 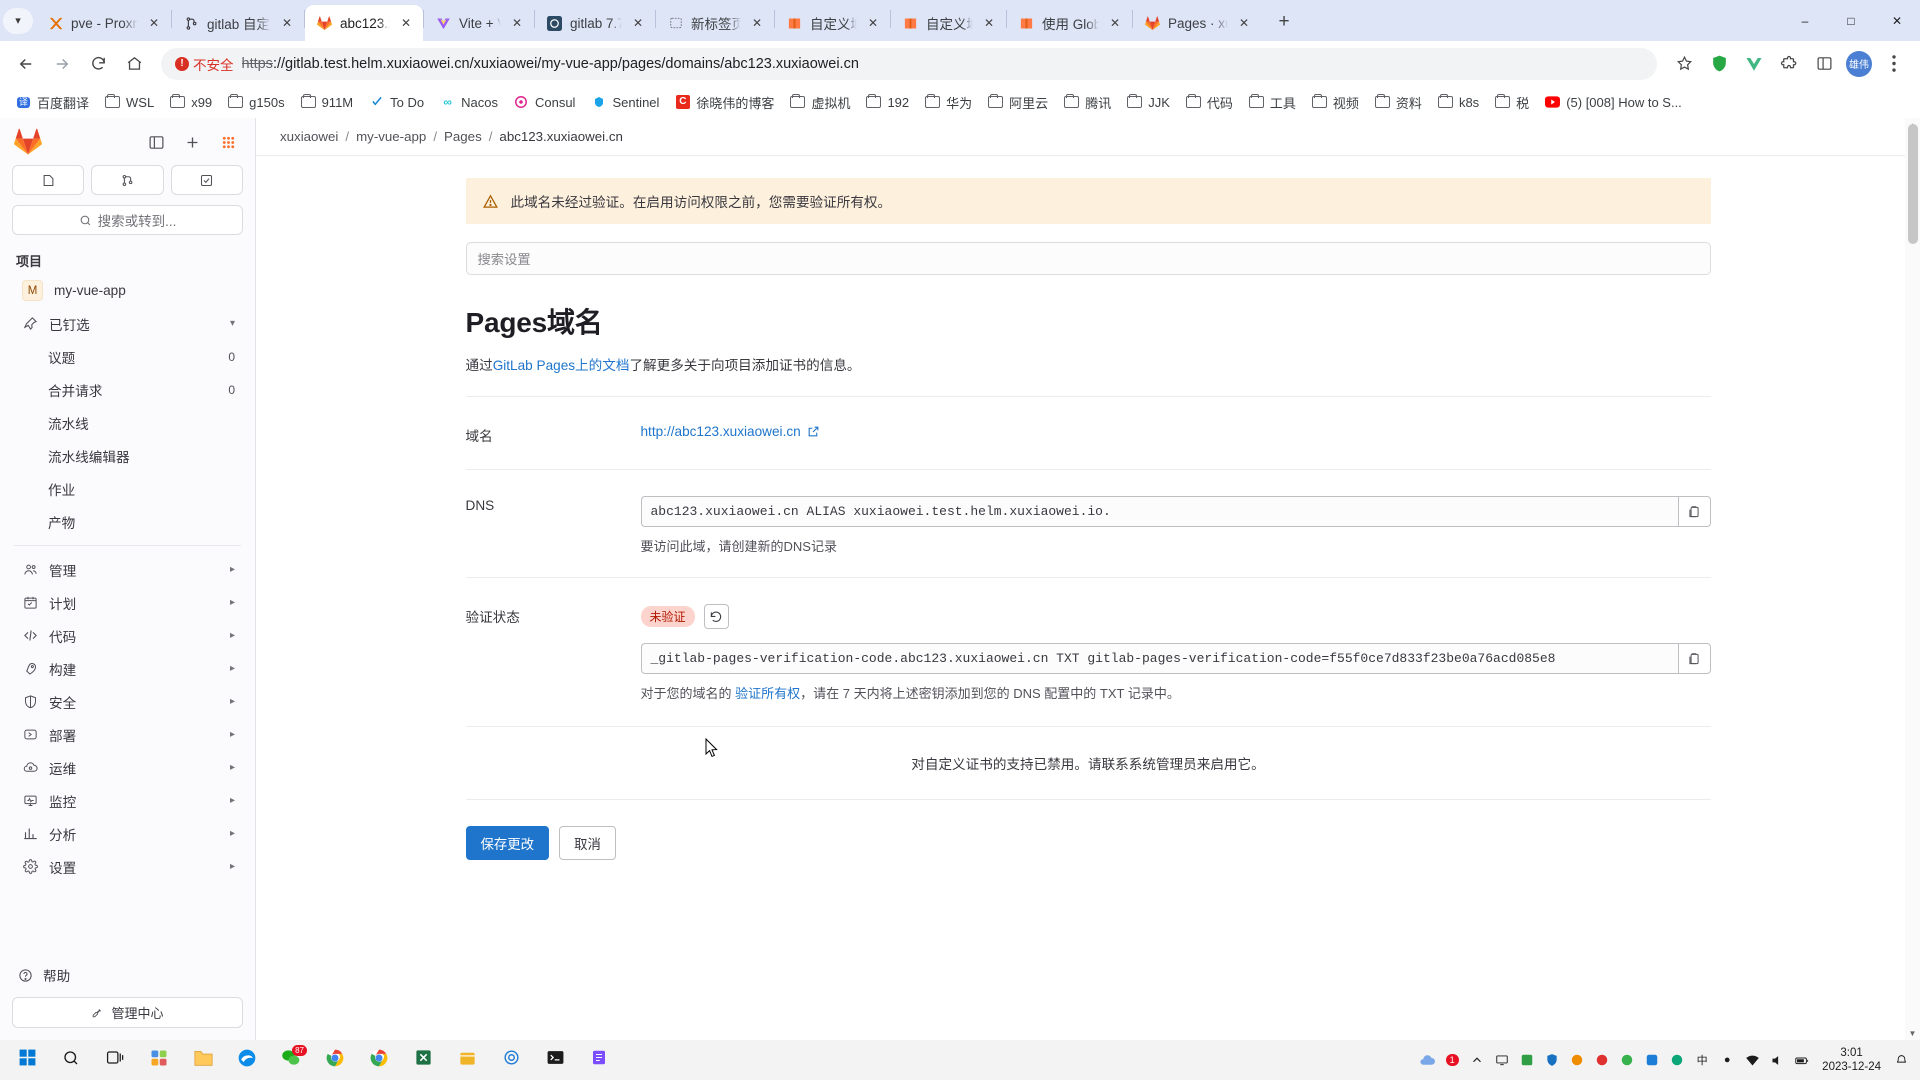 What do you see at coordinates (1527, 1060) in the screenshot?
I see `tray-app-icon` at bounding box center [1527, 1060].